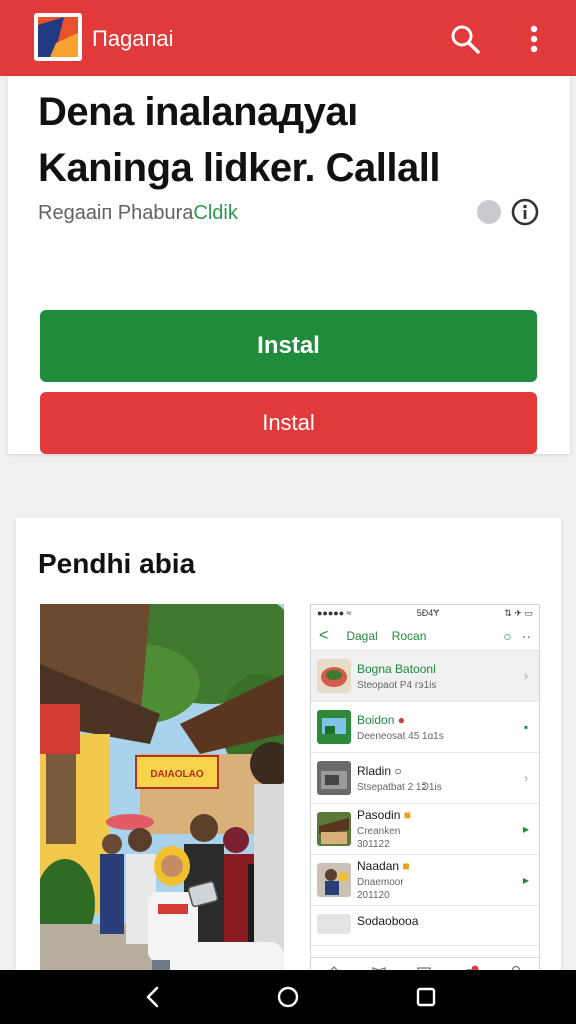 Image resolution: width=576 pixels, height=1024 pixels. I want to click on phone-header: < Dagal Rocan ○ ··, so click(425, 636).